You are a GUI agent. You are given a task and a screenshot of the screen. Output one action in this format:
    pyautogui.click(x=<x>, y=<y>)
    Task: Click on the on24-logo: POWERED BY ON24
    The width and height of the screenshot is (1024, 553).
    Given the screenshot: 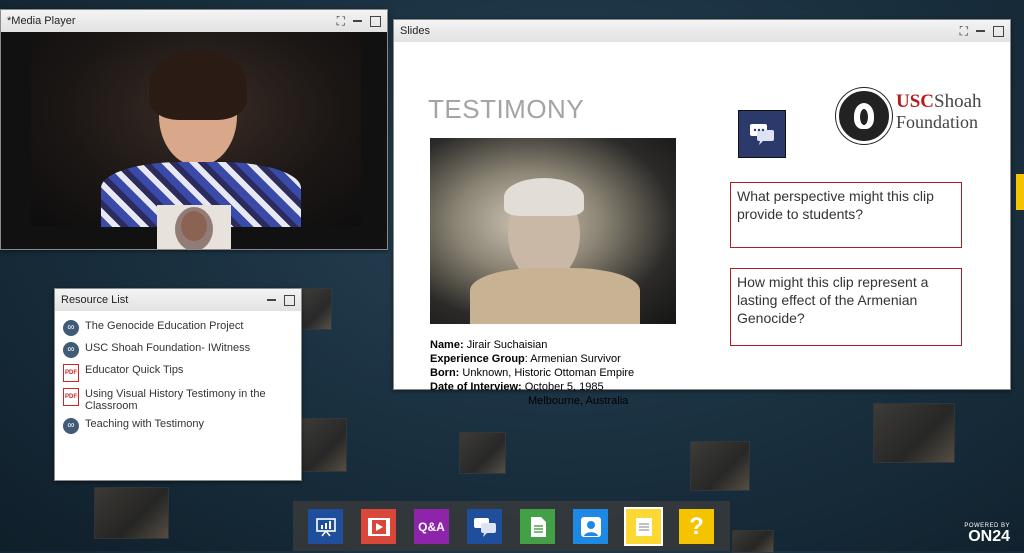 What is the action you would take?
    pyautogui.click(x=987, y=534)
    